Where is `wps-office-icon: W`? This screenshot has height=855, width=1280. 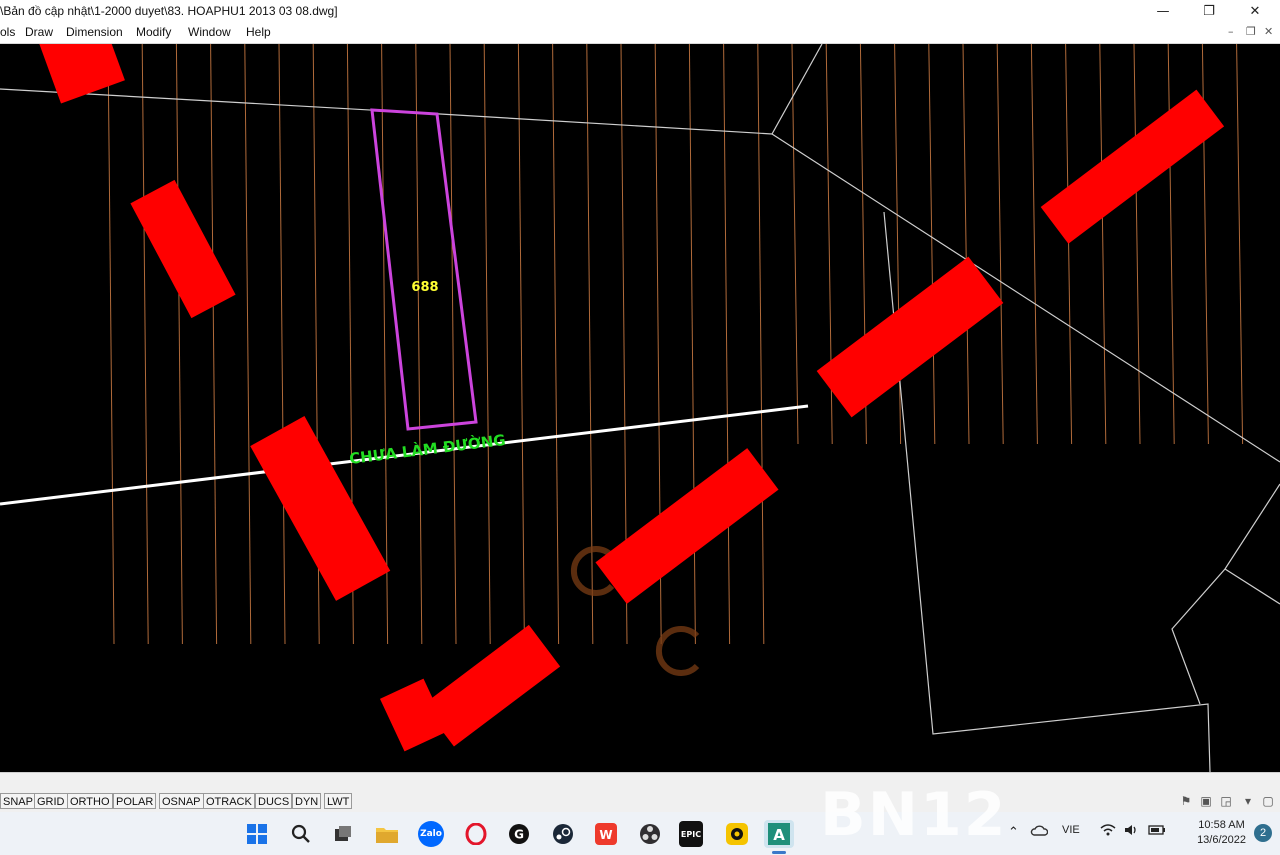
wps-office-icon: W is located at coordinates (606, 834).